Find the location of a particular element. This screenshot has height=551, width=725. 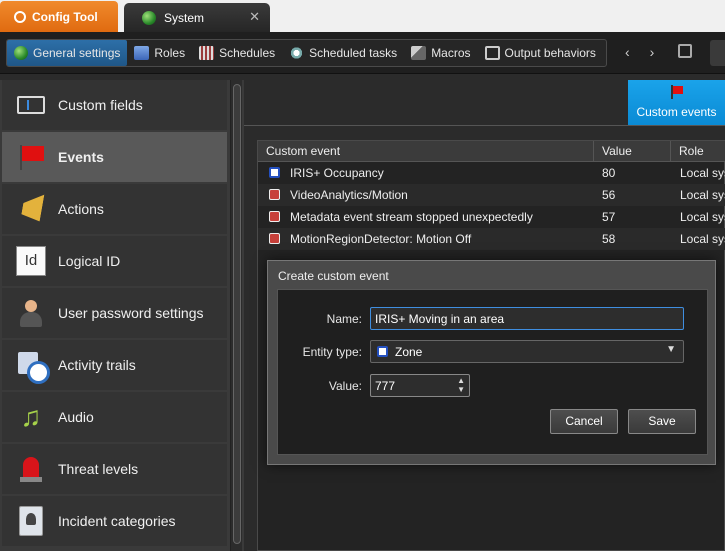

toolbar-schedules: Schedules is located at coordinates (237, 53).